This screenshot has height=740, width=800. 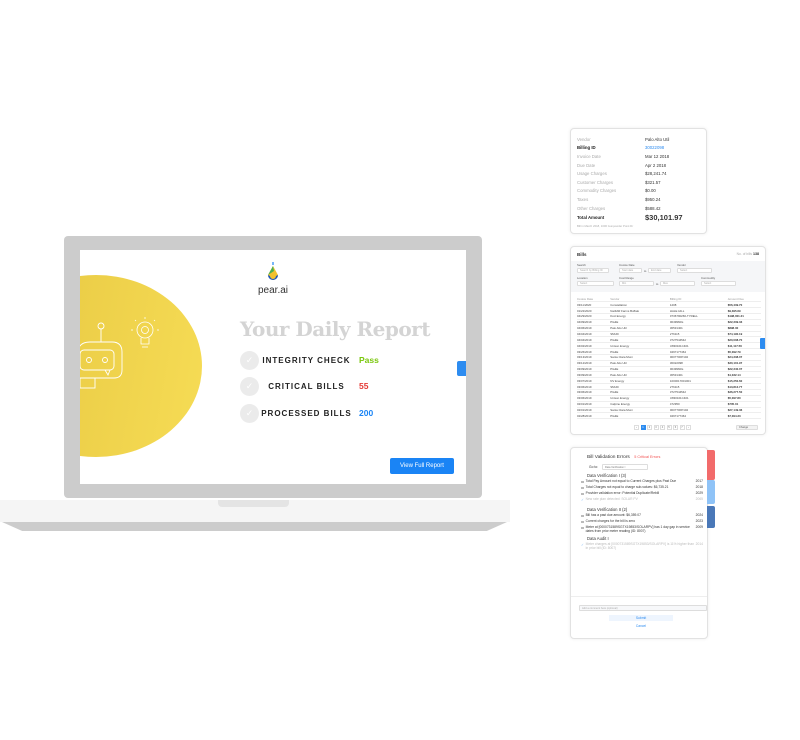 What do you see at coordinates (699, 544) in the screenshot?
I see `error-code: 2014` at bounding box center [699, 544].